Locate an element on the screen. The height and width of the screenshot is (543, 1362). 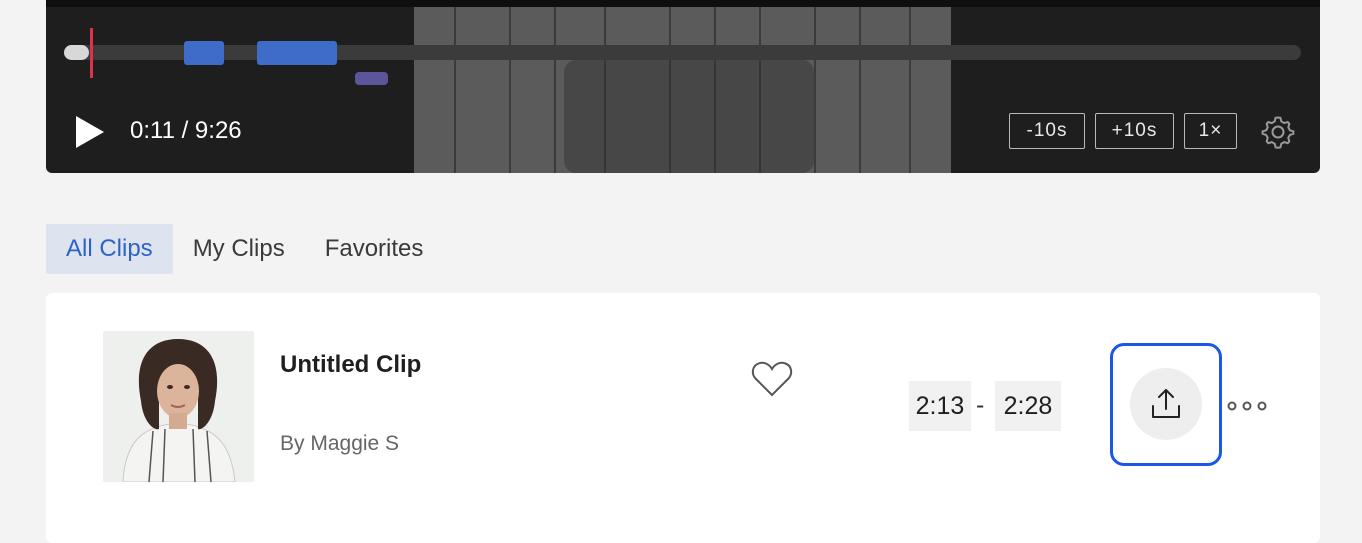
play-button is located at coordinates (90, 132).